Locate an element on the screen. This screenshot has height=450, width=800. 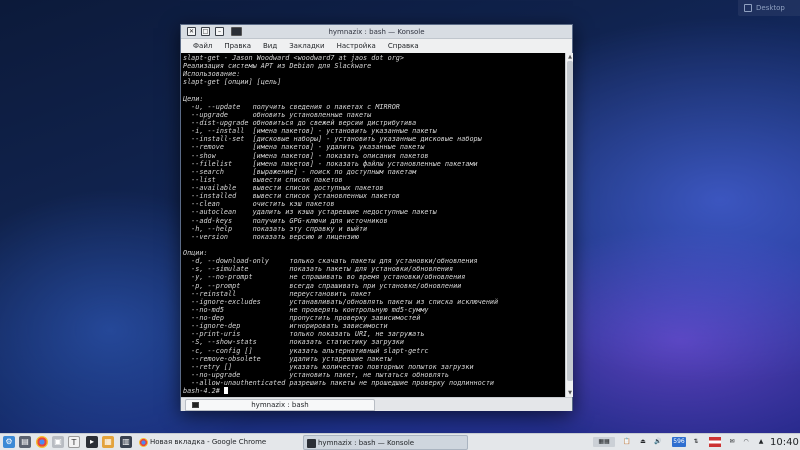
menu-settings: Настройка is located at coordinates (356, 46).